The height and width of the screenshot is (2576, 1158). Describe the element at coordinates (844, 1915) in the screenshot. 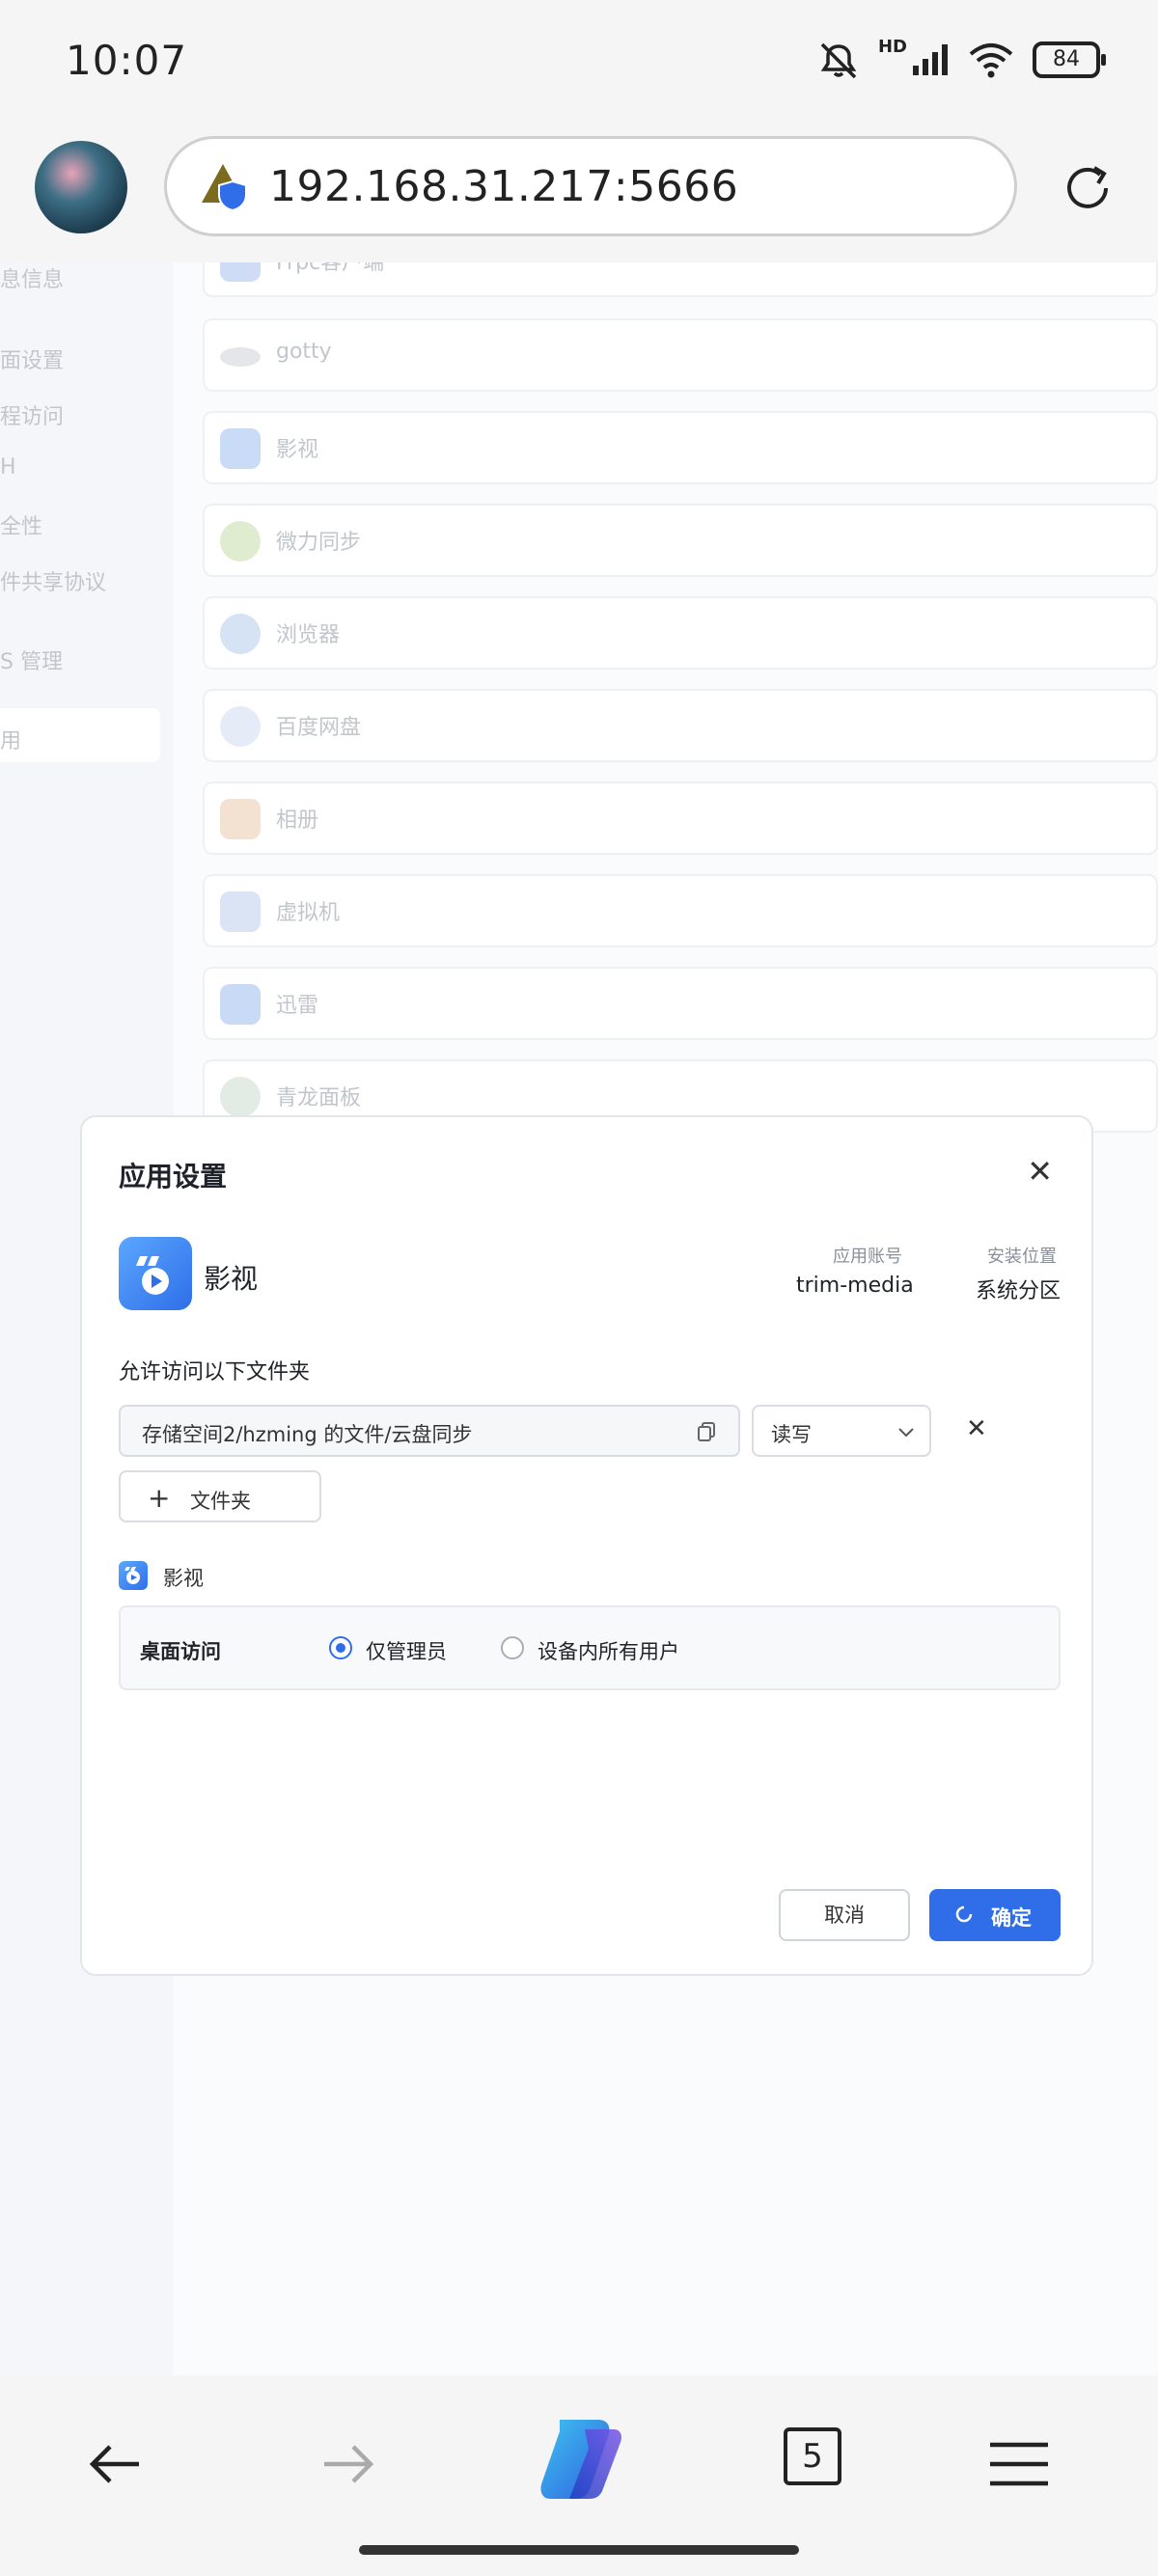

I see `cancel-button: 取消` at that location.